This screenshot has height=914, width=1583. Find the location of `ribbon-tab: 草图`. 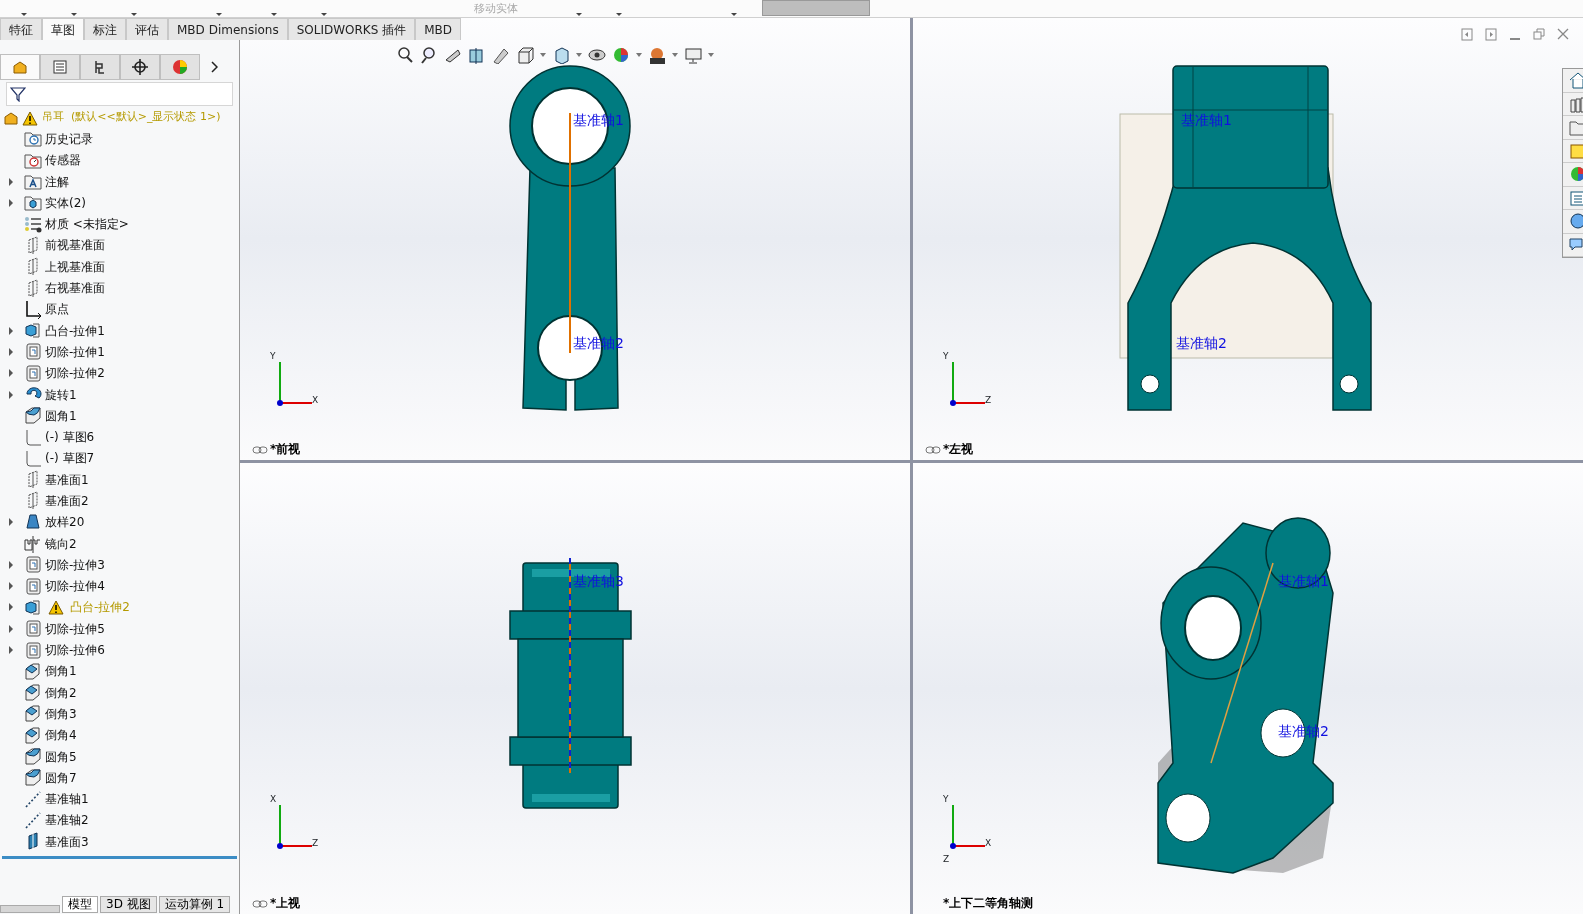

ribbon-tab: 草图 is located at coordinates (63, 29).